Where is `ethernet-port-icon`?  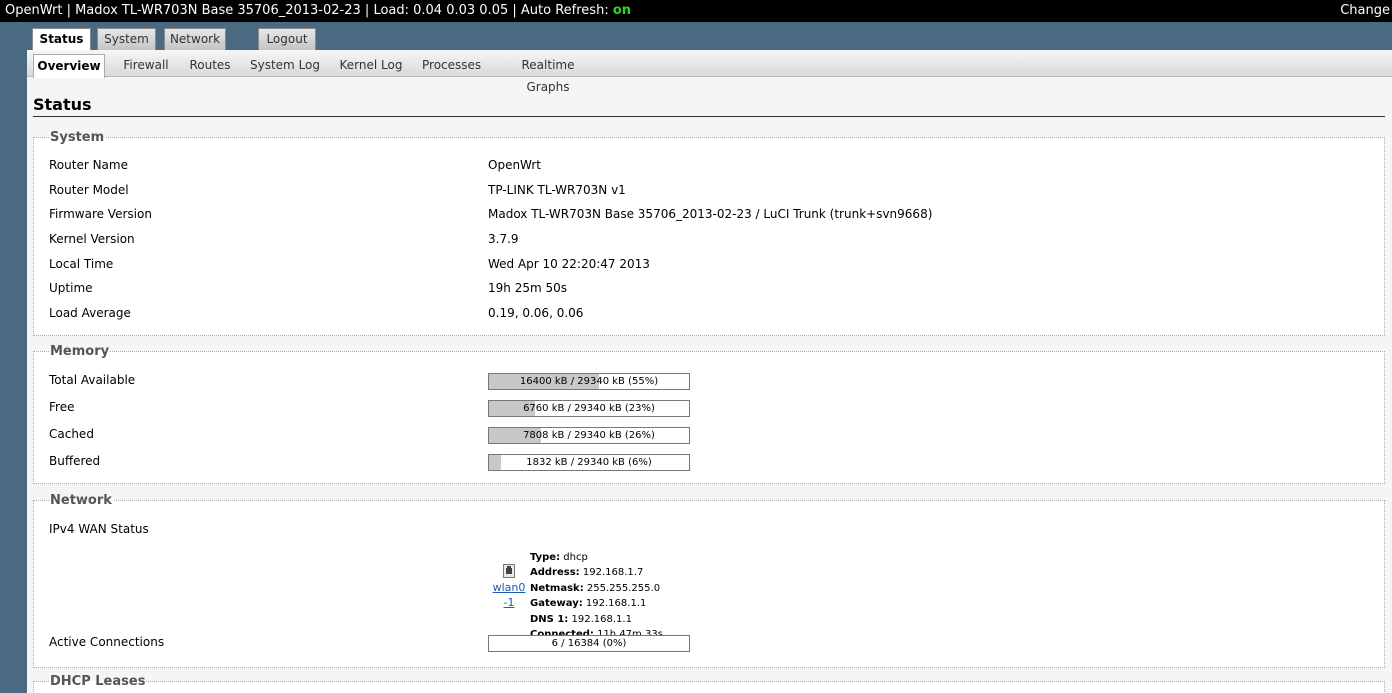 ethernet-port-icon is located at coordinates (509, 571).